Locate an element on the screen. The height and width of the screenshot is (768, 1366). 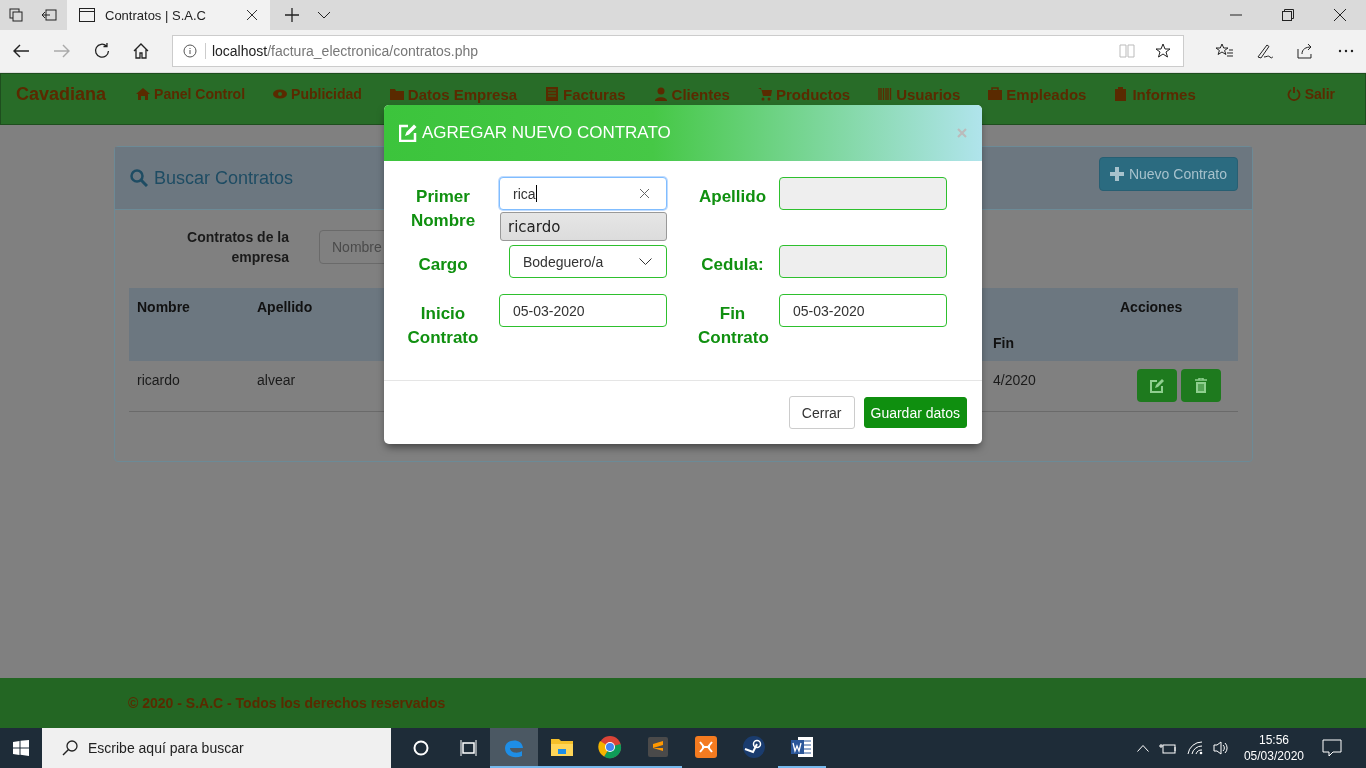
refresh-icon is located at coordinates (101, 51).